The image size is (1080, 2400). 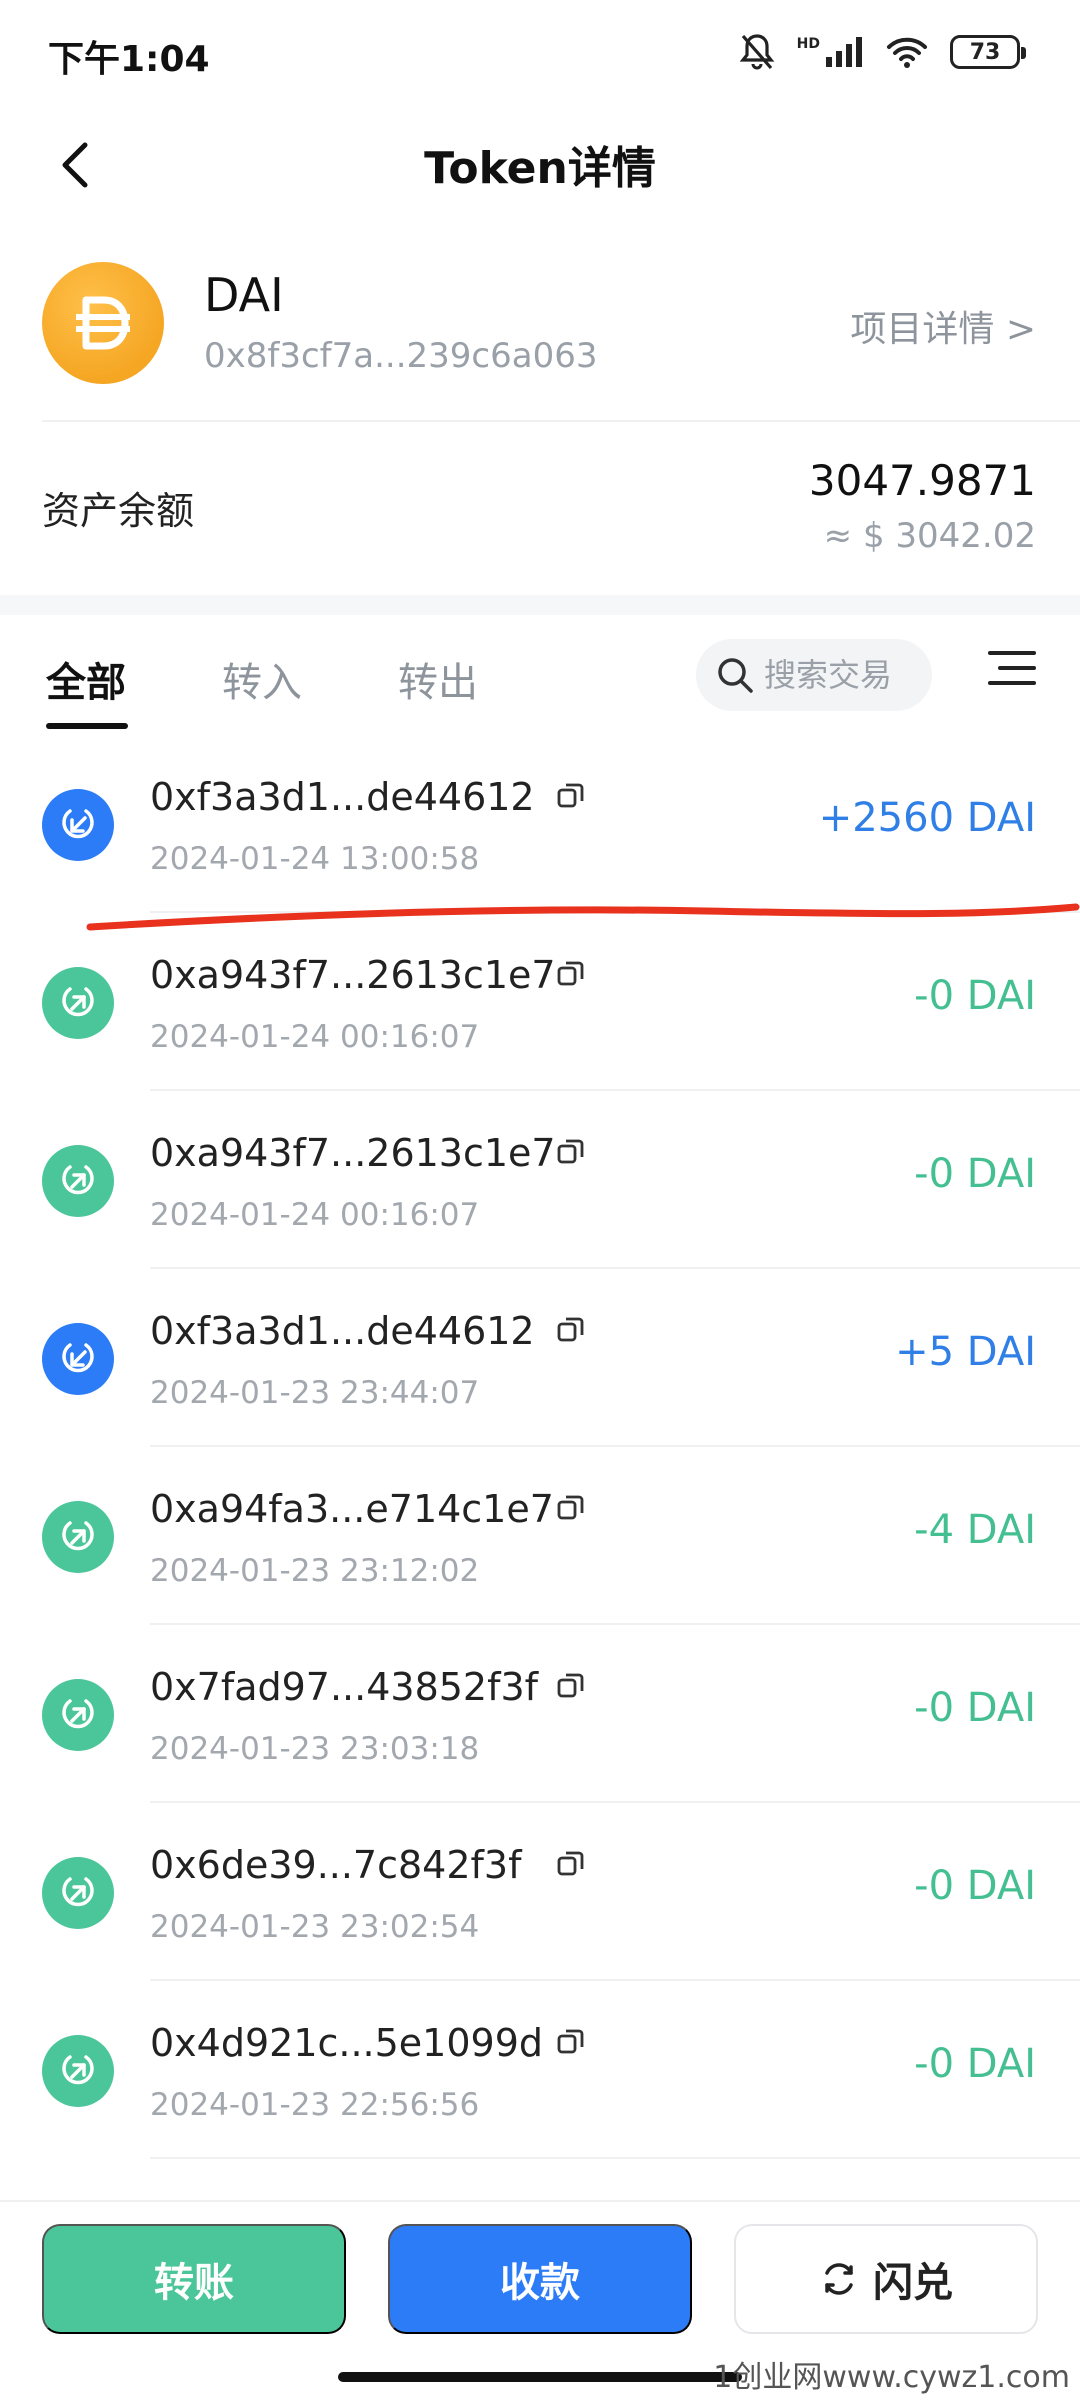 What do you see at coordinates (929, 536) in the screenshot?
I see `balance-fiat-value: ≈ $ 3042.02` at bounding box center [929, 536].